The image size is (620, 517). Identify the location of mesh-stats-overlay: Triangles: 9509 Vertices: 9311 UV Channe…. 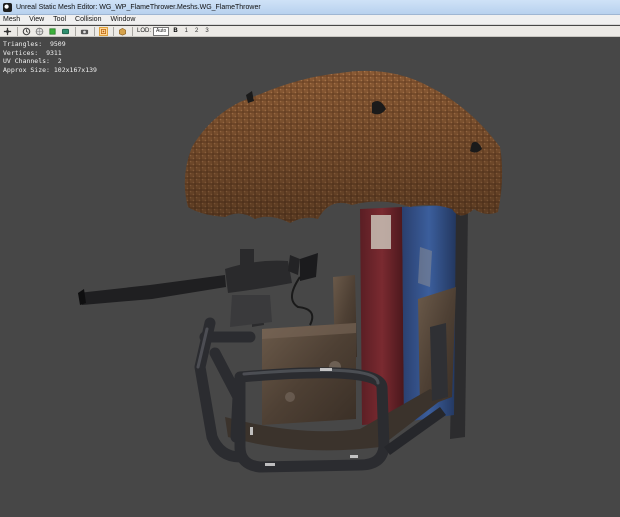
(50, 57).